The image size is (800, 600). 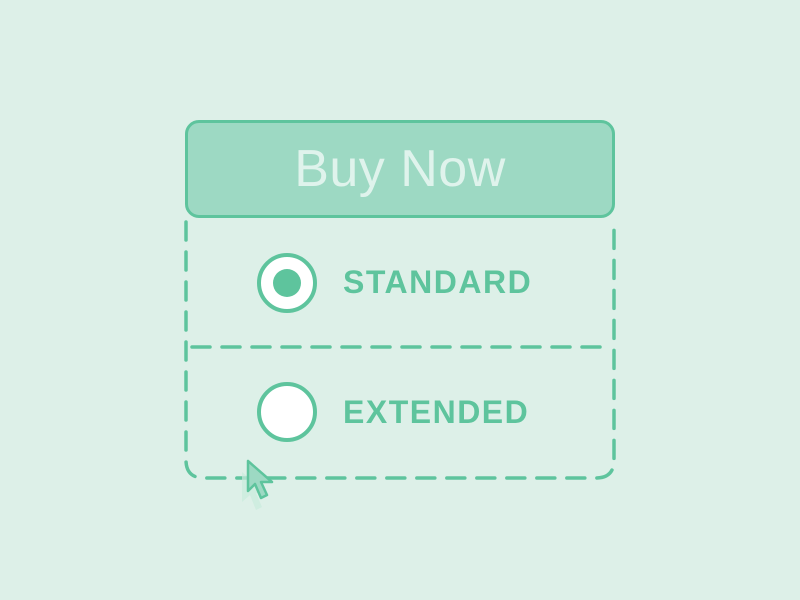 I want to click on option-extended: EXTENDED, so click(x=400, y=412).